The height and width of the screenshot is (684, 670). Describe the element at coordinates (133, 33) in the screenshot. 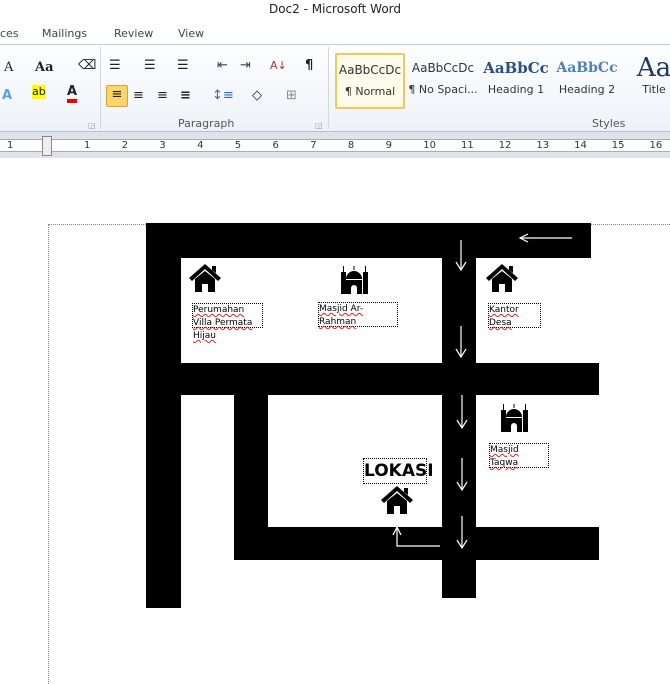

I see `tab-review: Review` at that location.